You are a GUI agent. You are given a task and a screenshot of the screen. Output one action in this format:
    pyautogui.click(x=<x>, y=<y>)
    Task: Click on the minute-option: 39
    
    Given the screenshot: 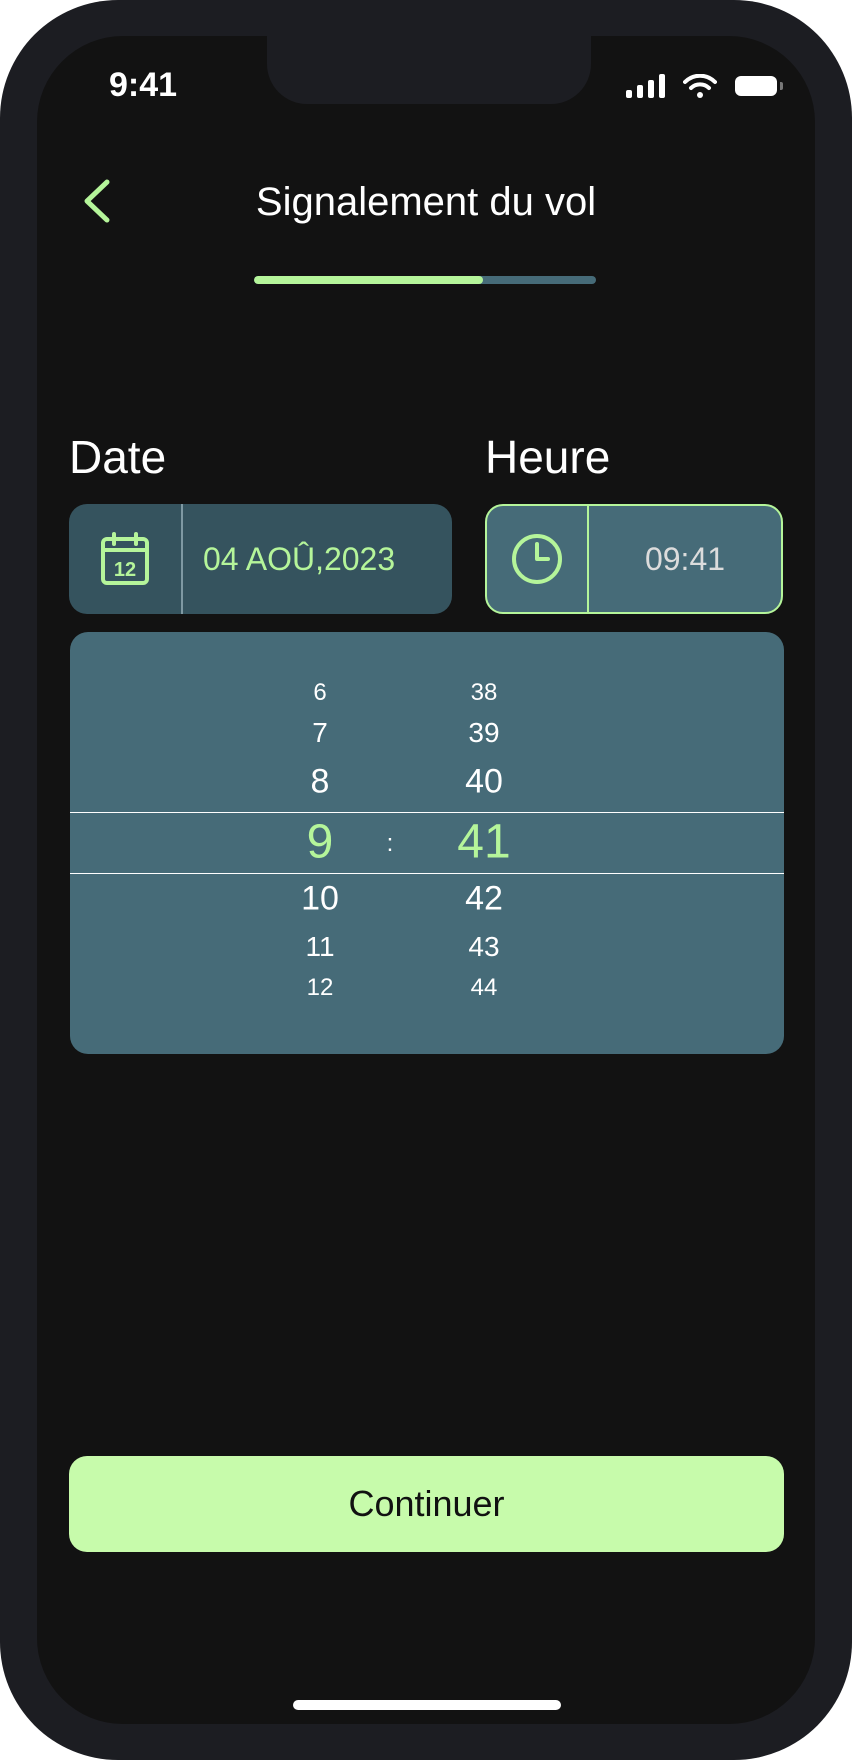 What is the action you would take?
    pyautogui.click(x=484, y=733)
    